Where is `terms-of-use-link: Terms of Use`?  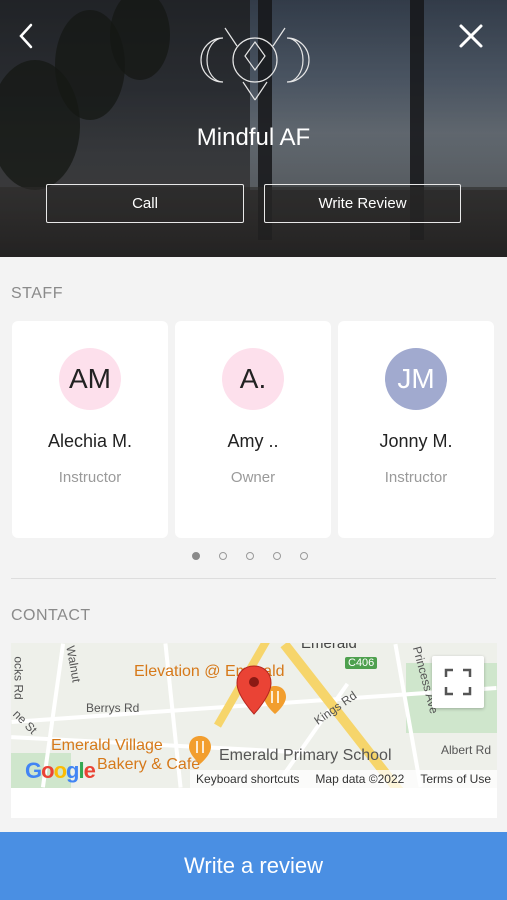 terms-of-use-link: Terms of Use is located at coordinates (455, 779).